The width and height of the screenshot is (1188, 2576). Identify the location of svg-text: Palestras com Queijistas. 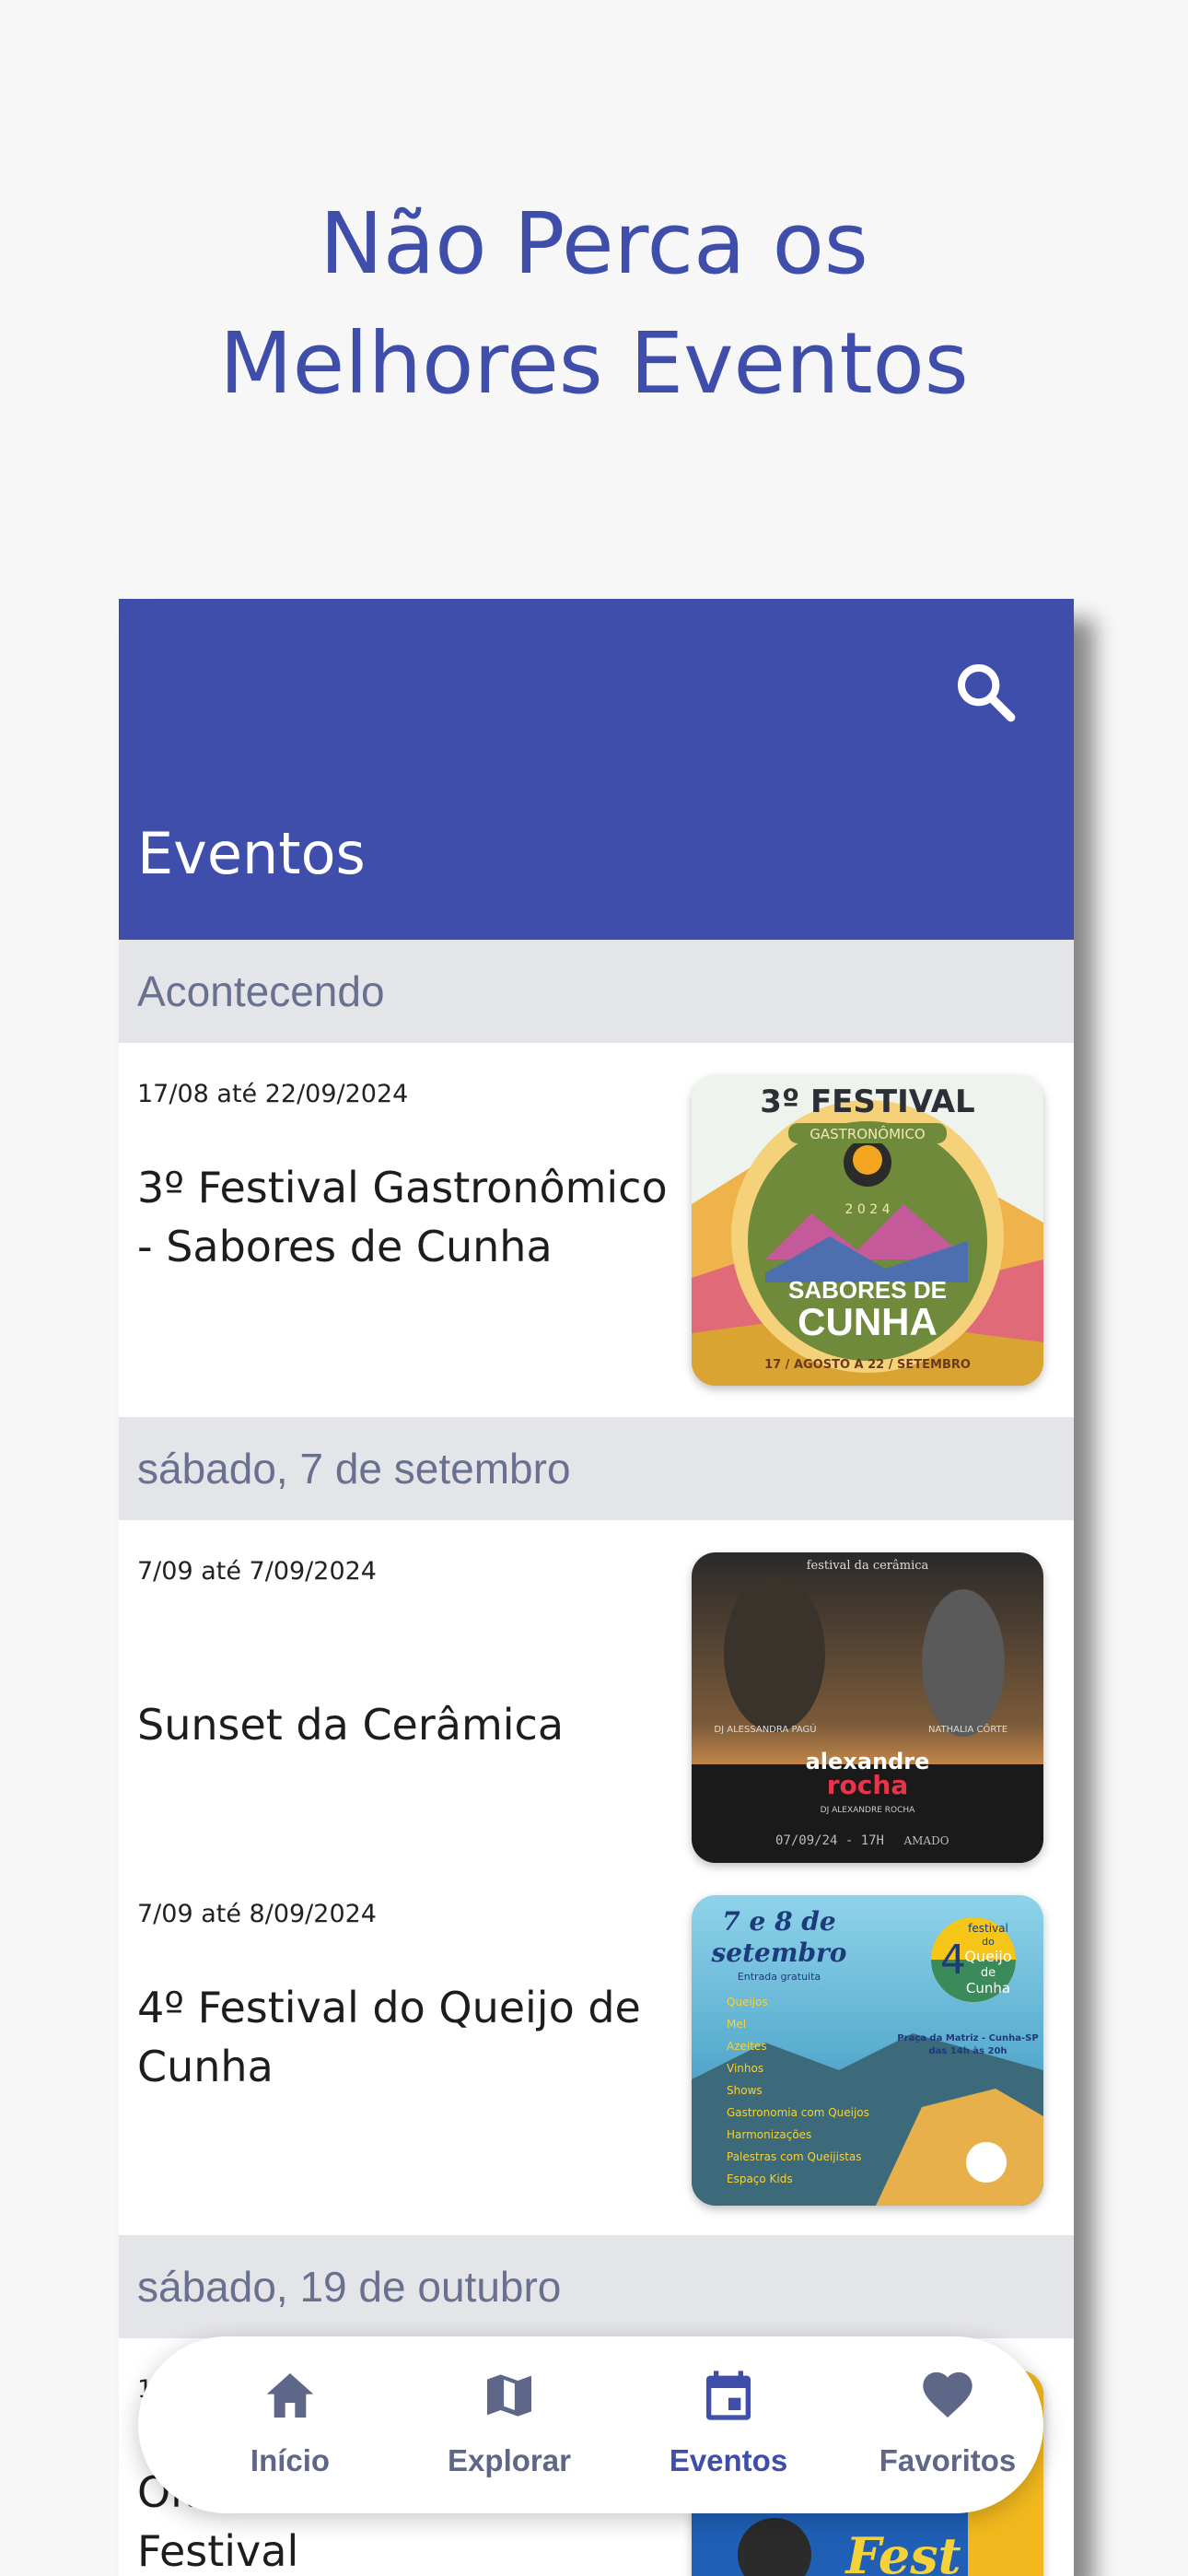
(794, 2156).